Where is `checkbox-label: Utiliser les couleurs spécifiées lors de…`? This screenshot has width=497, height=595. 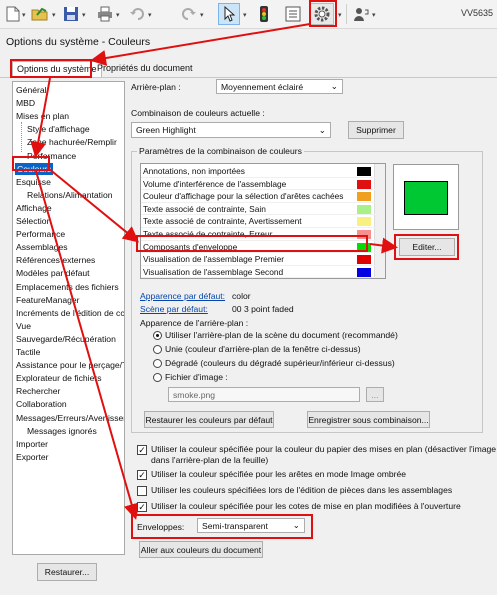 checkbox-label: Utiliser les couleurs spécifiées lors de… is located at coordinates (302, 490).